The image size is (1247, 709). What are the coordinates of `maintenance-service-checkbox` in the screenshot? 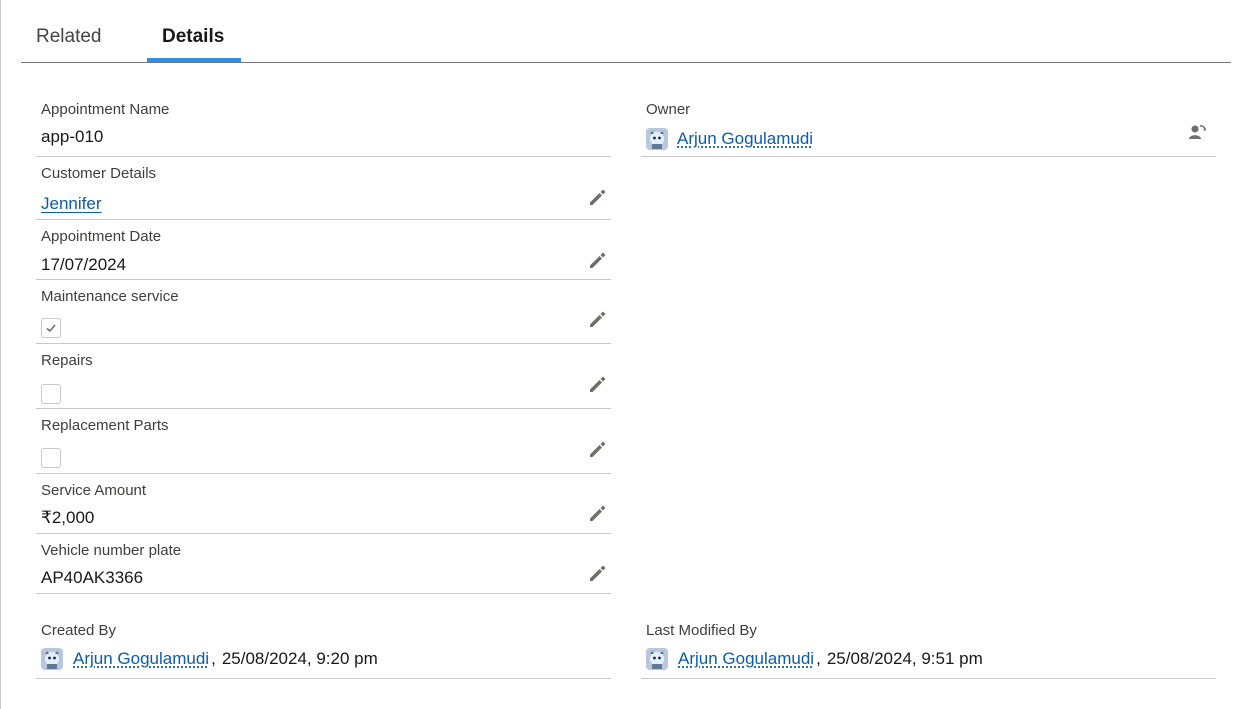 It's located at (51, 328).